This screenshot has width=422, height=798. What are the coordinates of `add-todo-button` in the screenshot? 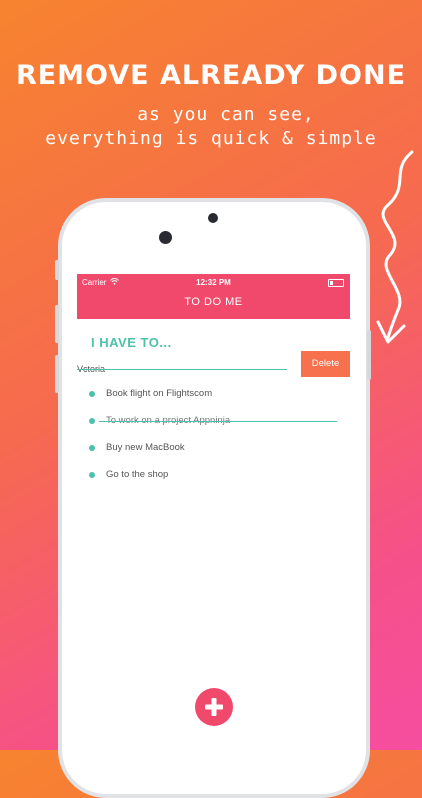 It's located at (214, 707).